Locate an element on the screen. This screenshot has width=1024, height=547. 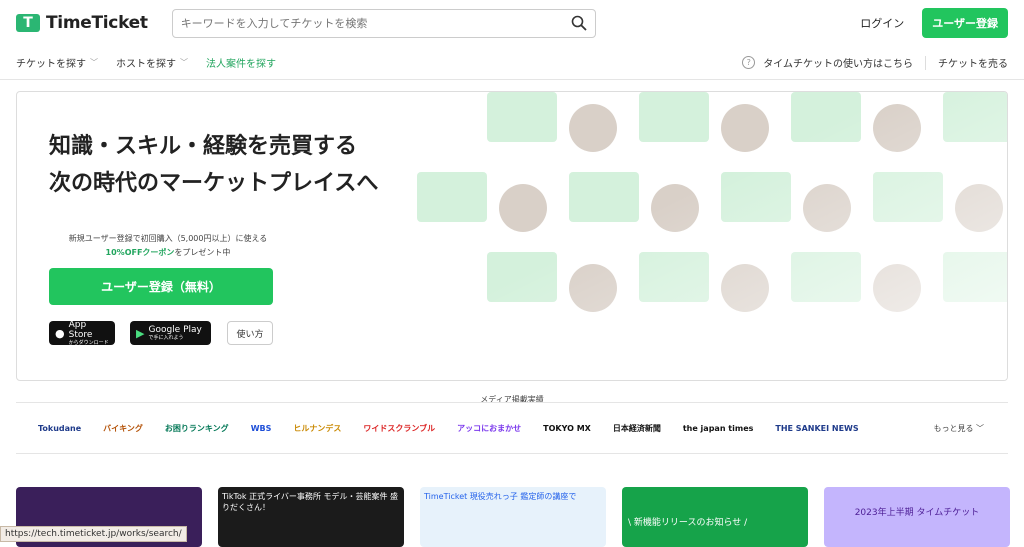
help-icon: ? is located at coordinates (748, 62).